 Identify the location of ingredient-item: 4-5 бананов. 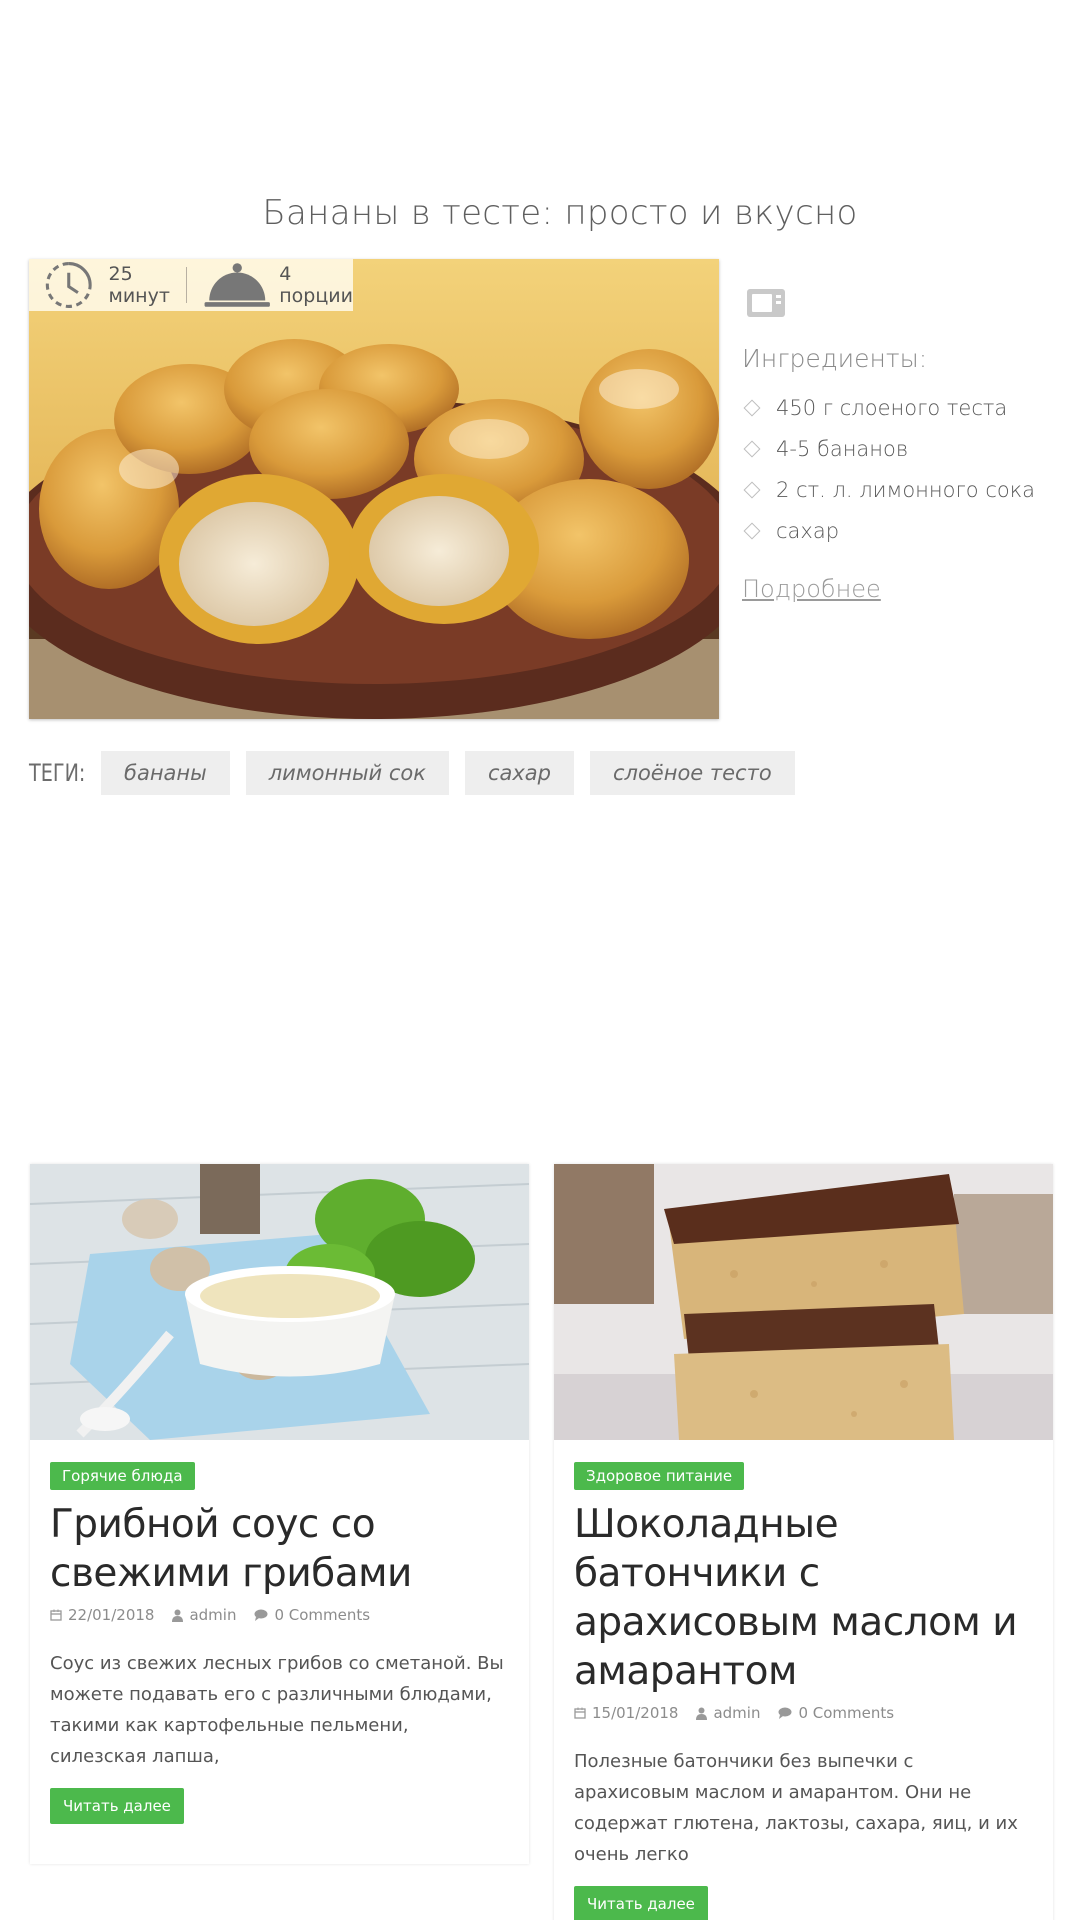
(902, 448).